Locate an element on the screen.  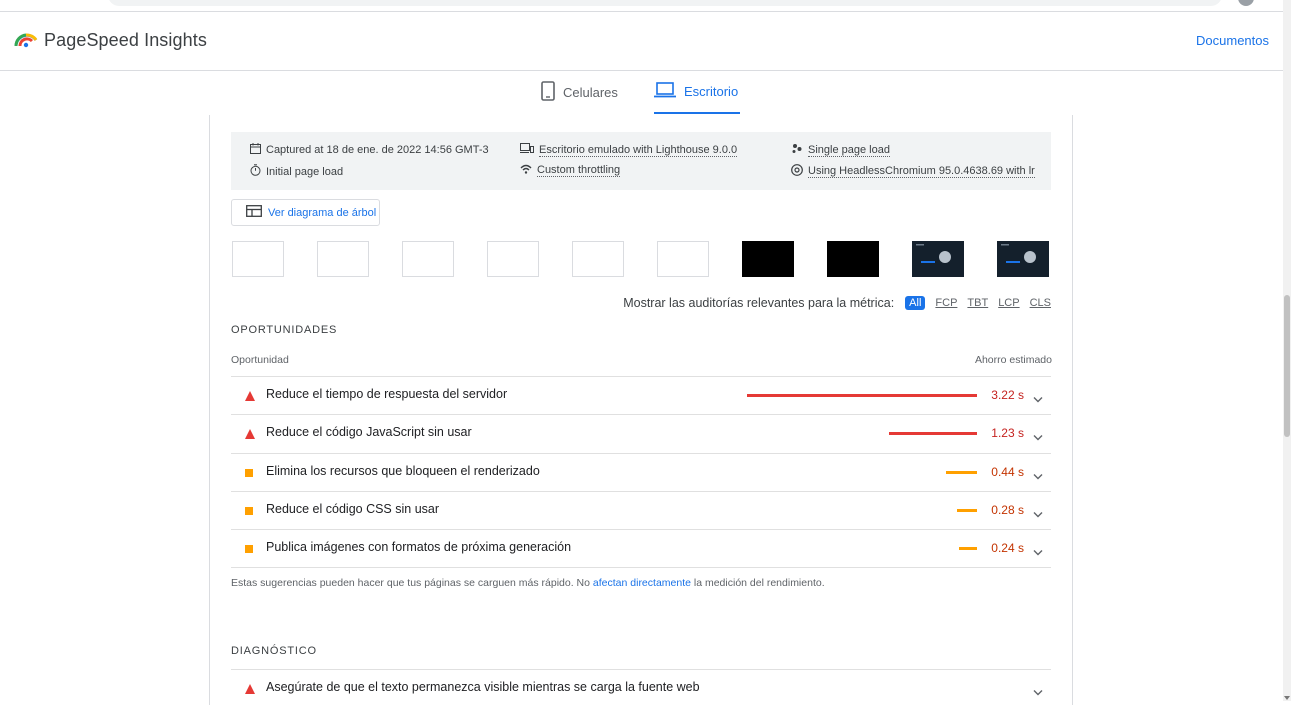
savings-value: 0.44 s is located at coordinates (1007, 471).